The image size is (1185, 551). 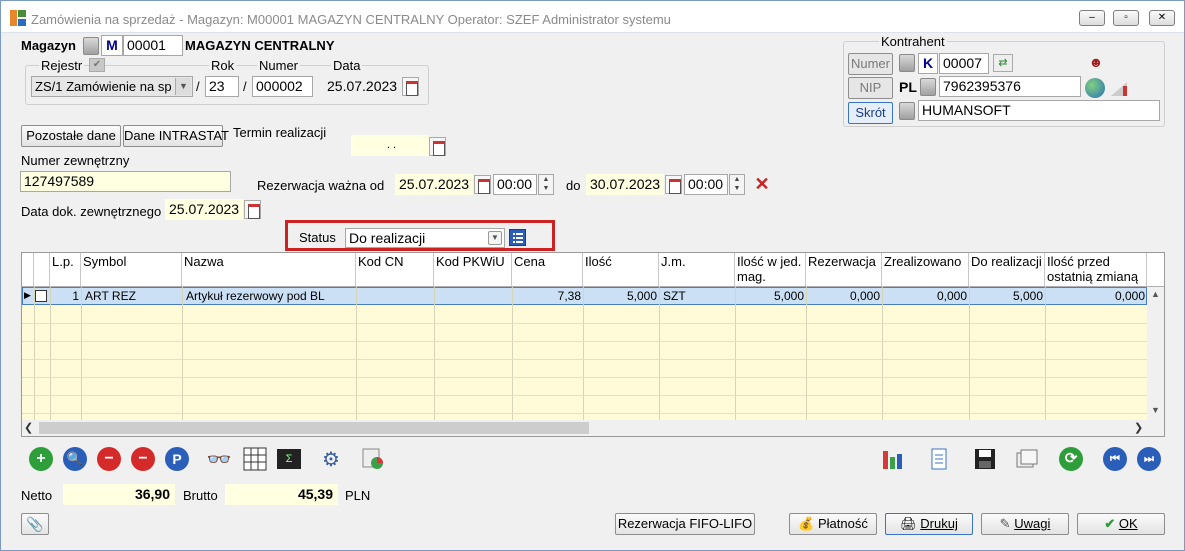 What do you see at coordinates (737, 184) in the screenshot?
I see `do-time-spinner: ▲ ▼` at bounding box center [737, 184].